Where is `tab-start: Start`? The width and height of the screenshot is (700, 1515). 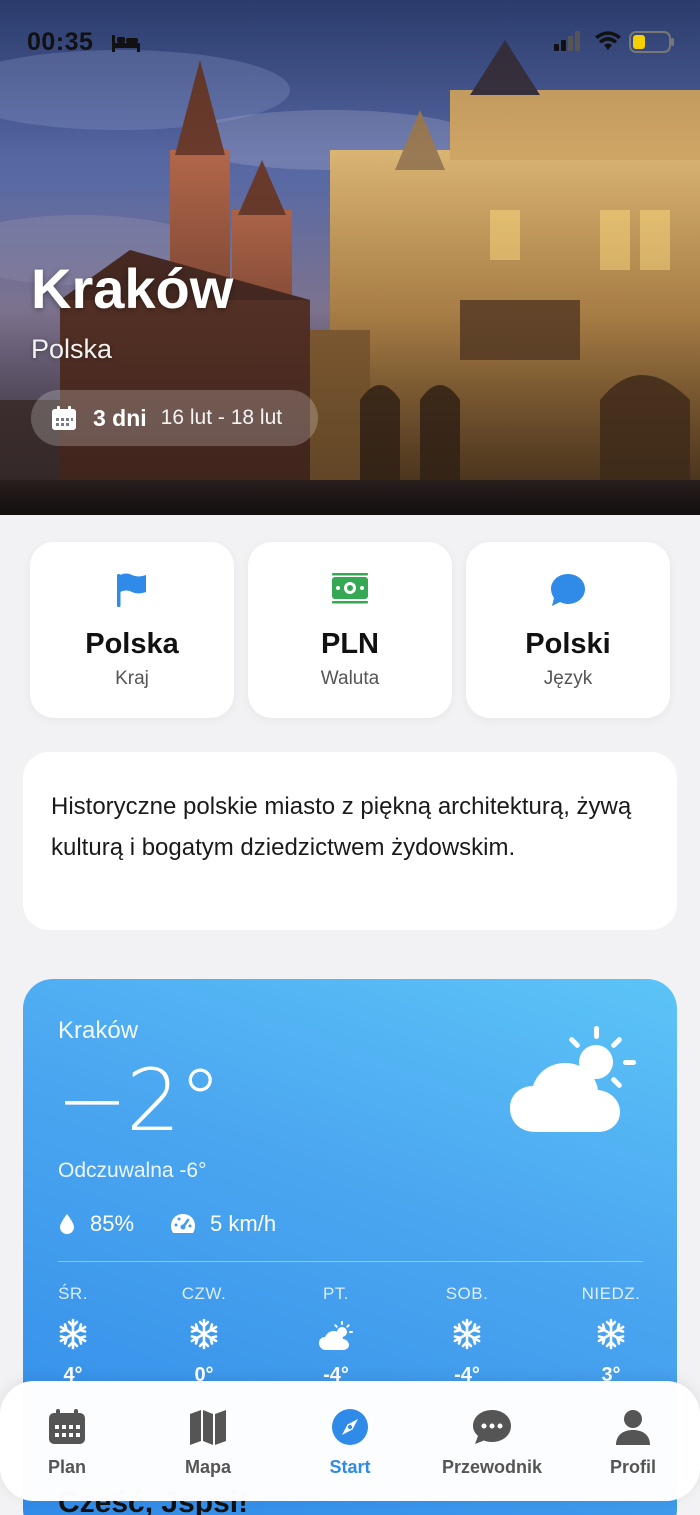 tab-start: Start is located at coordinates (350, 1441).